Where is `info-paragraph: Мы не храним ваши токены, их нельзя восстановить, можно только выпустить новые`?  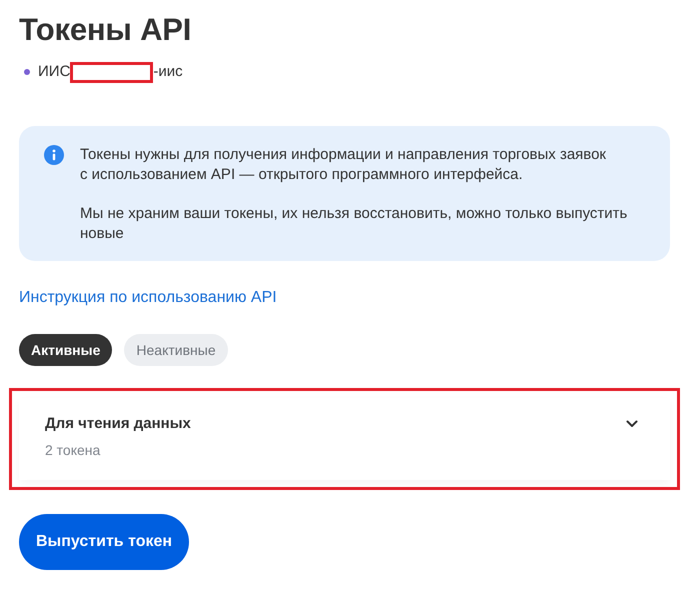 info-paragraph: Мы не храним ваши токены, их нельзя восстановить, можно только выпустить новые is located at coordinates (354, 224).